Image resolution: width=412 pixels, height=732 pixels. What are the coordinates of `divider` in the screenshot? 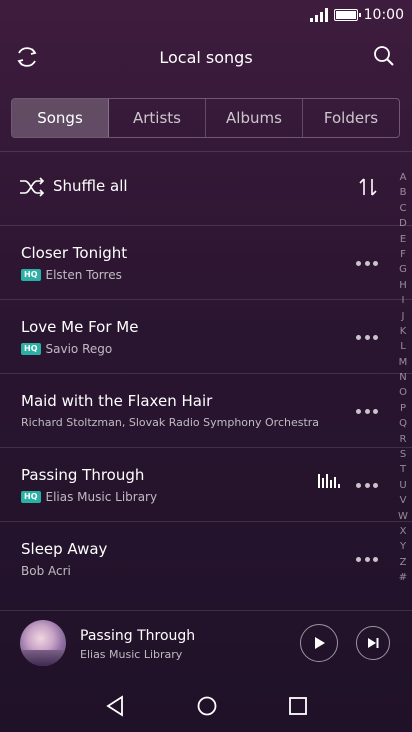 It's located at (206, 610).